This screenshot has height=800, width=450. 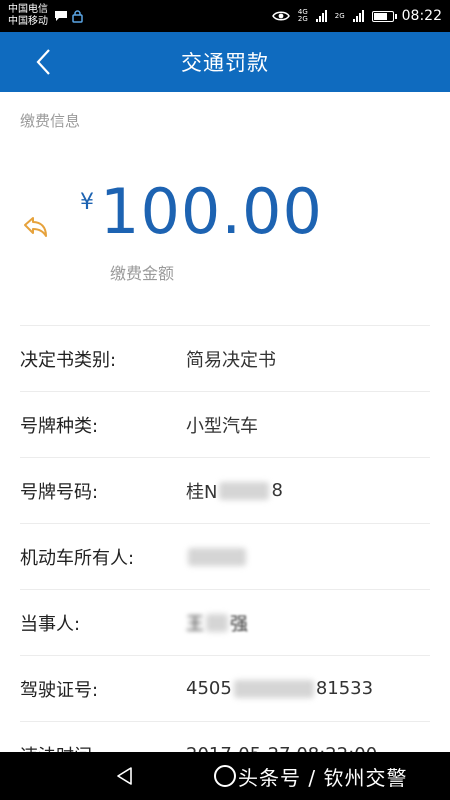 I want to click on system-nav-bar: 头条号 / 钦州交警, so click(x=225, y=776).